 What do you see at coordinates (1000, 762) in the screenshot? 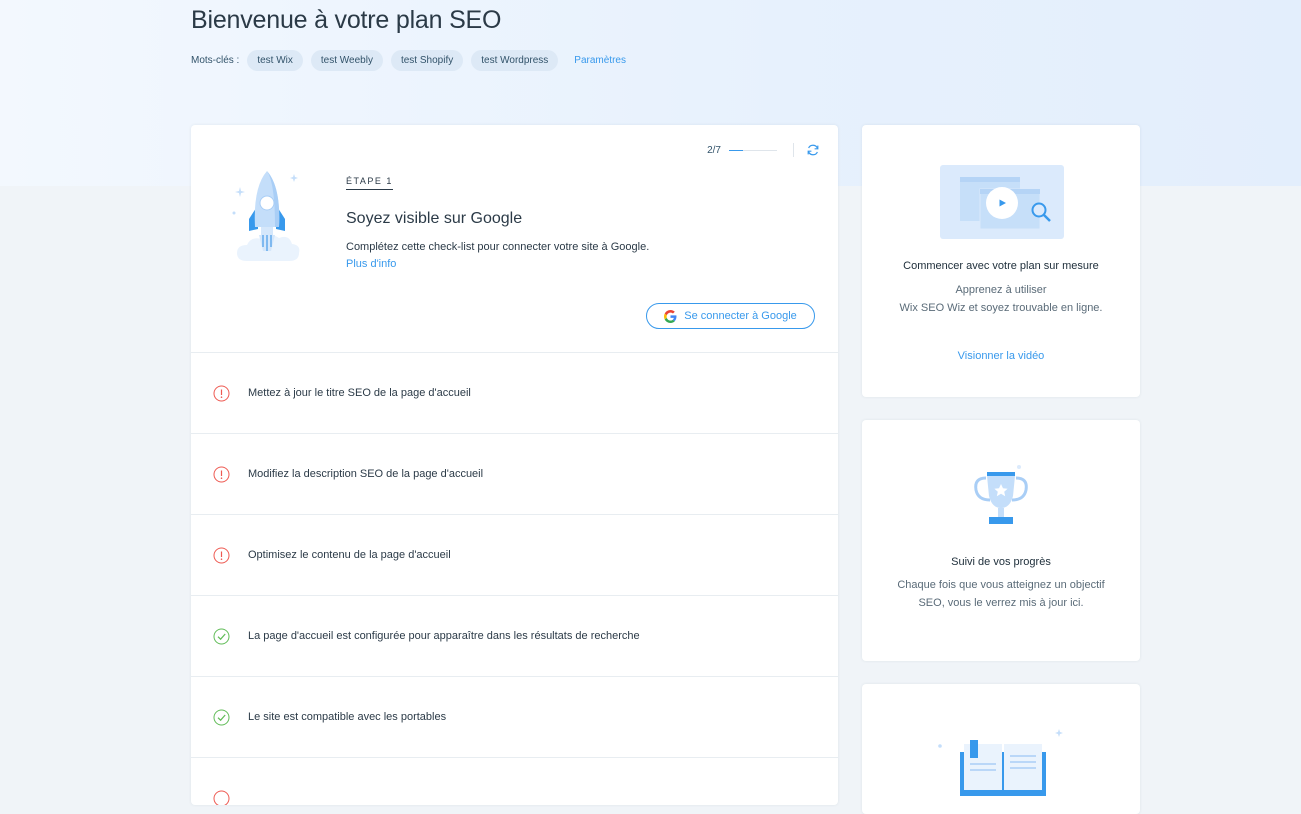
I see `book-icon` at bounding box center [1000, 762].